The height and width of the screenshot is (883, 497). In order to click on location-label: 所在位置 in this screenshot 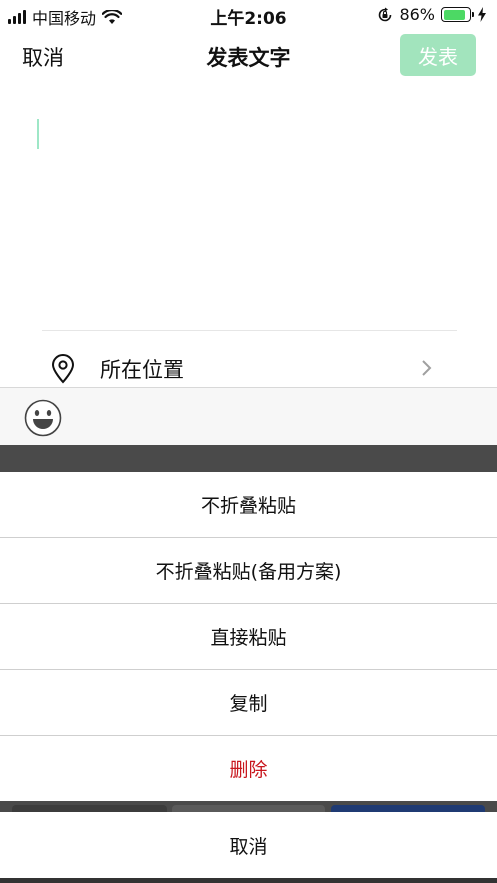, I will do `click(142, 370)`.